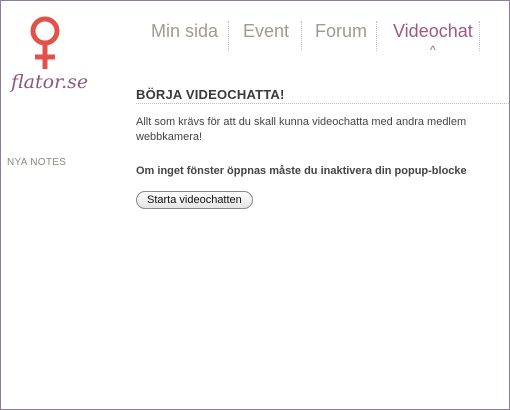  Describe the element at coordinates (210, 94) in the screenshot. I see `page-title: BÖRJA VIDEOCHATTA!` at that location.